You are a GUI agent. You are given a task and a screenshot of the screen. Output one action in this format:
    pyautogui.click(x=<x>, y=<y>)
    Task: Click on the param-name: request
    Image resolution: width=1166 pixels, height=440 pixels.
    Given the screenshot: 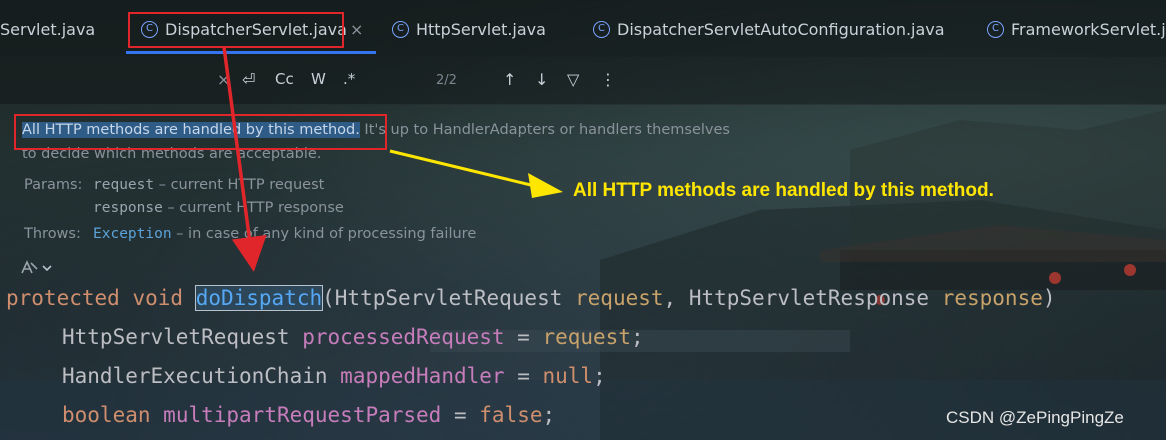 What is the action you would take?
    pyautogui.click(x=124, y=185)
    